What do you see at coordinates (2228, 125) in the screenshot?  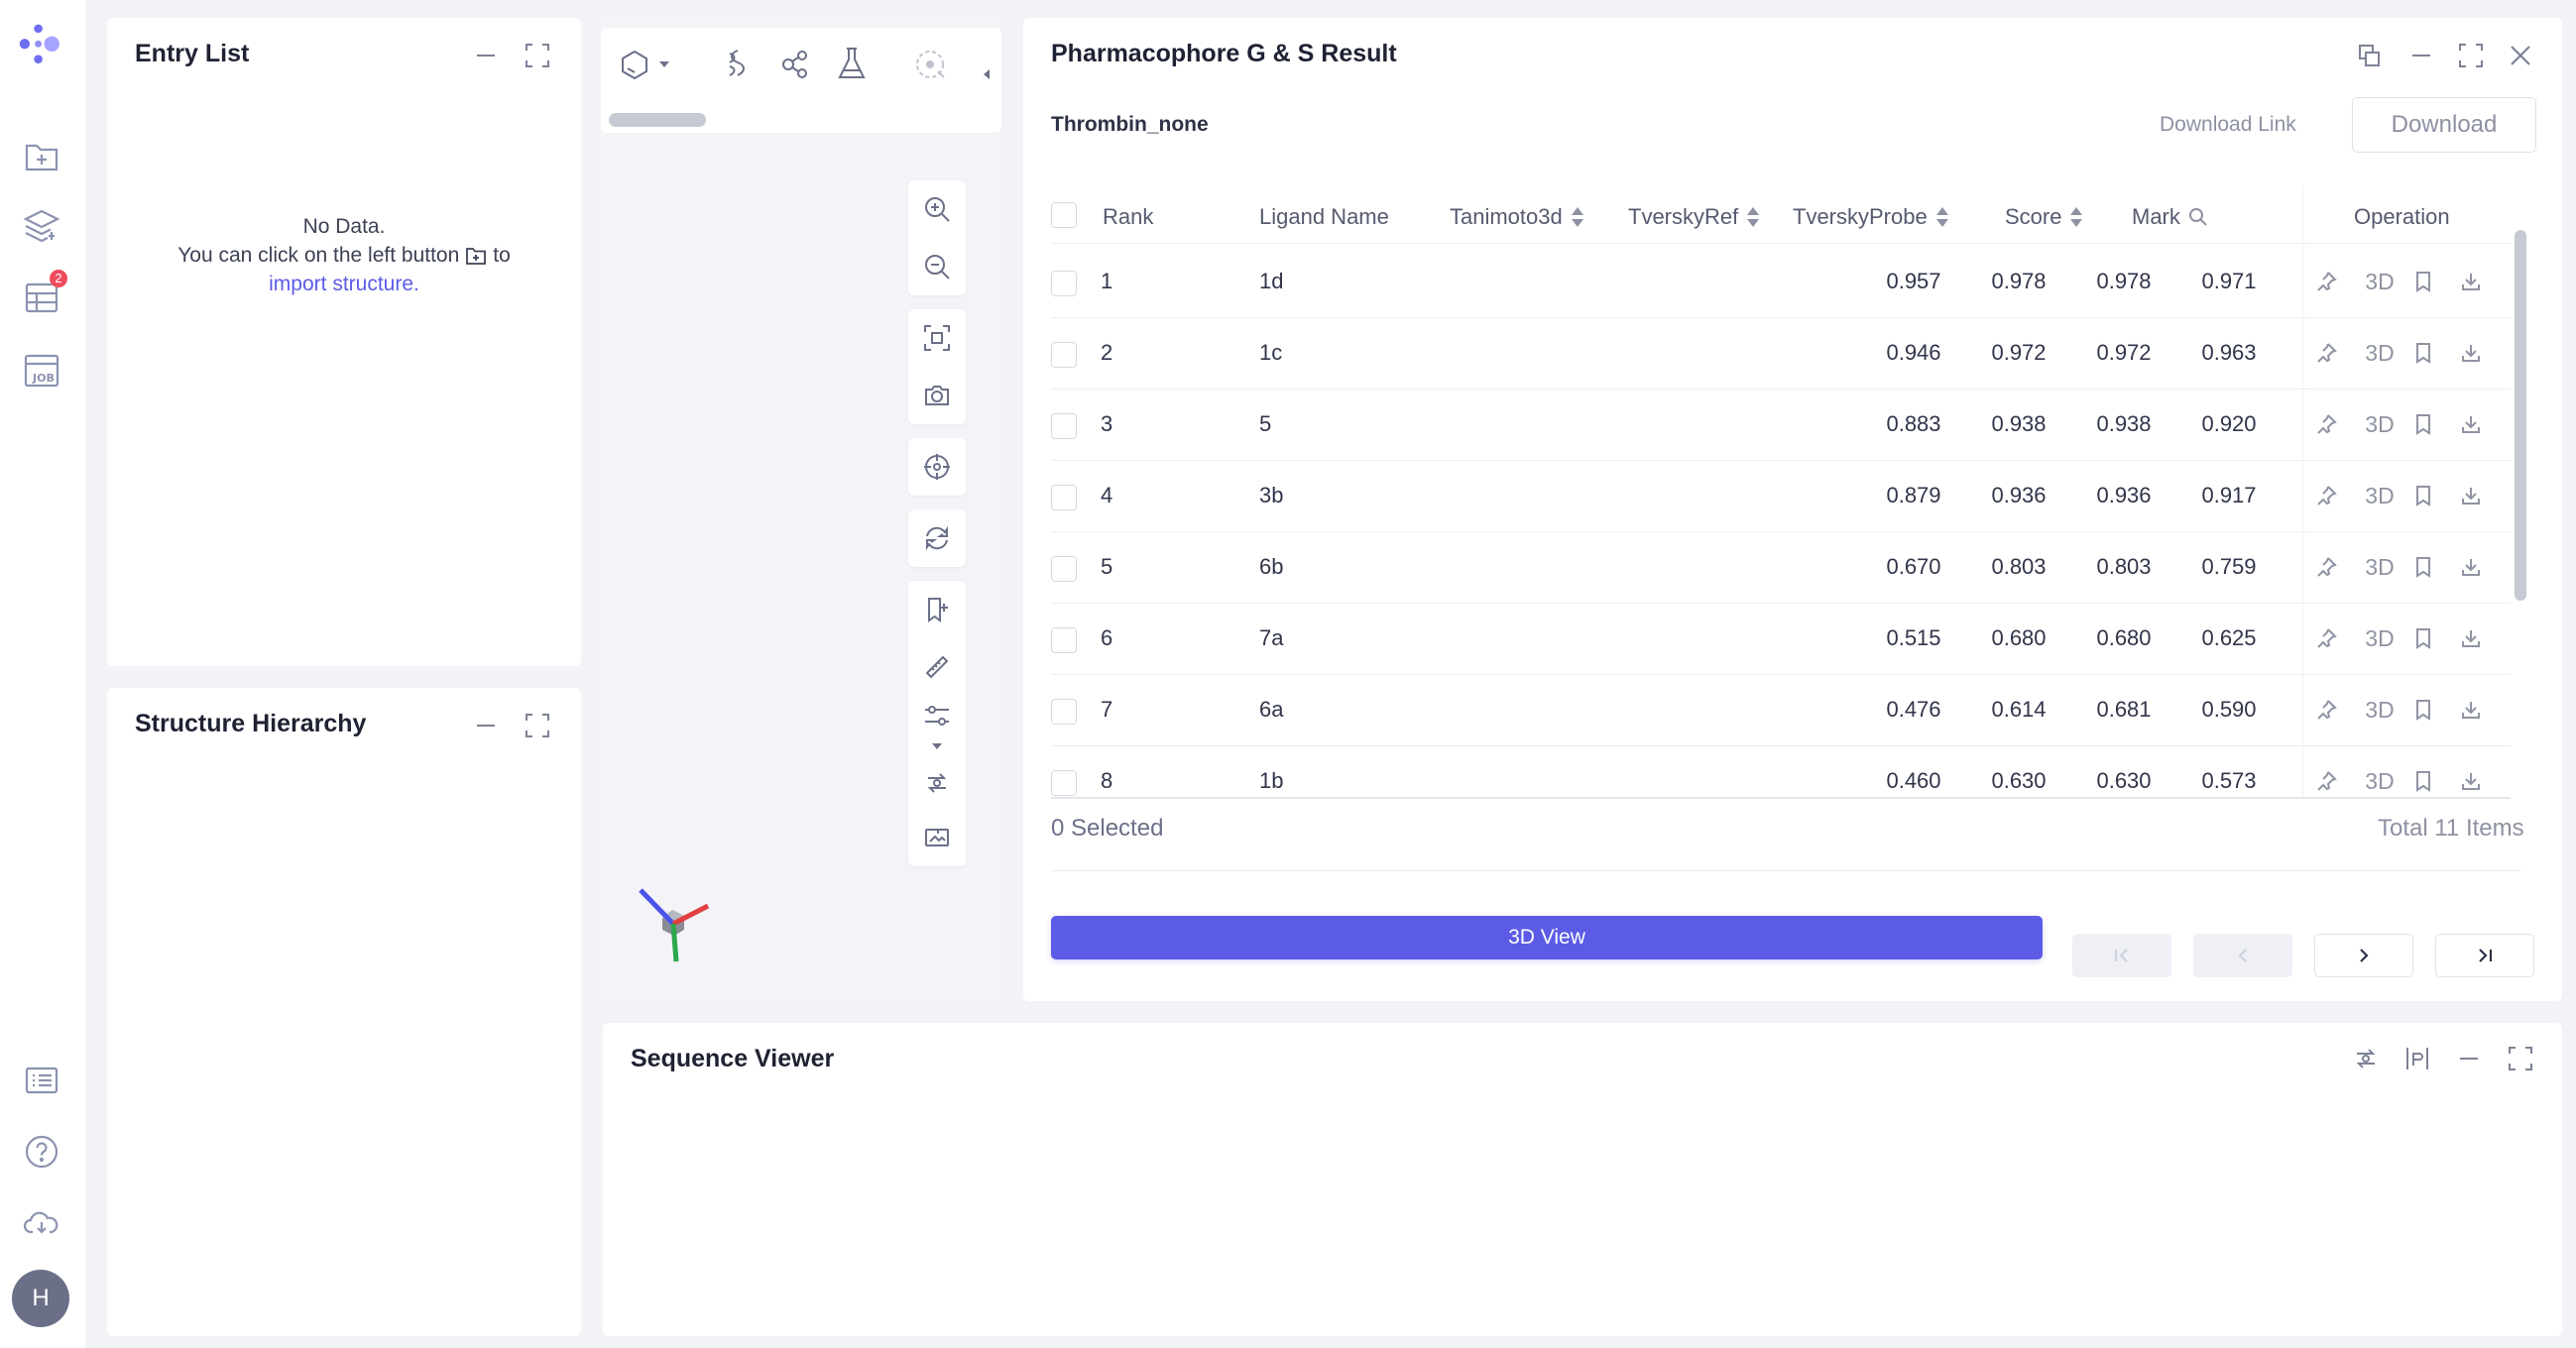 I see `download-link: Download Link` at bounding box center [2228, 125].